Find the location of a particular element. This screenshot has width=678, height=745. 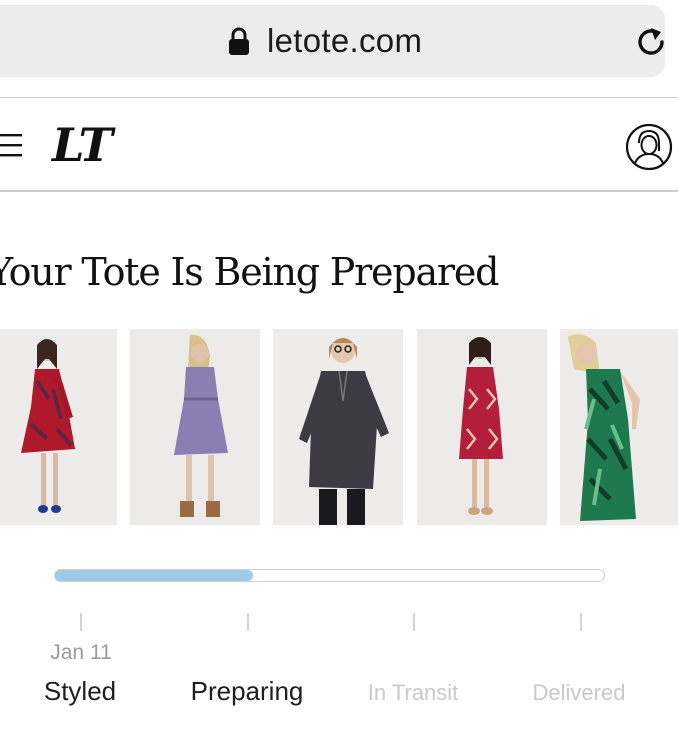

green-palm-dress-image is located at coordinates (619, 427).